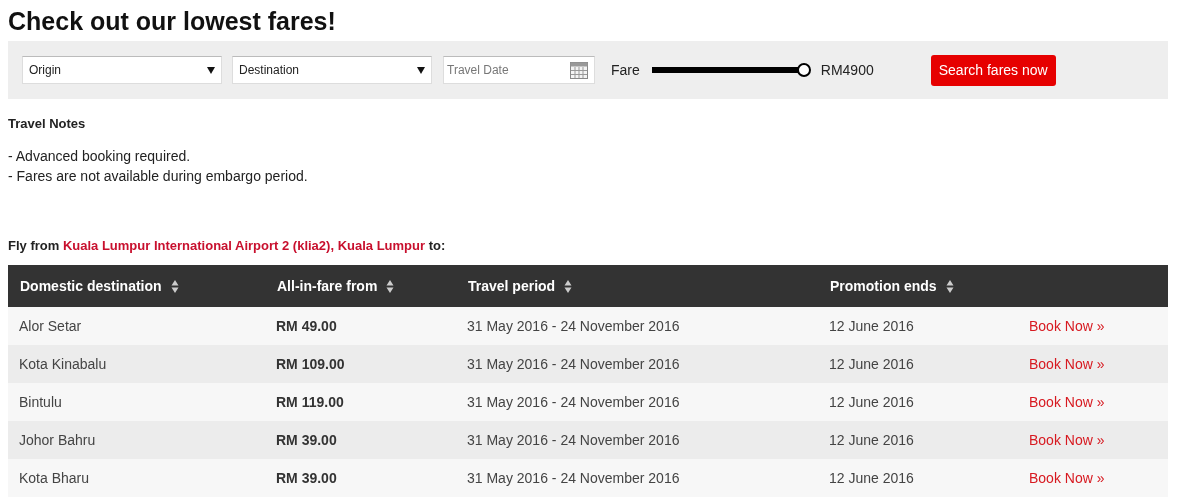 The width and height of the screenshot is (1179, 498). What do you see at coordinates (63, 364) in the screenshot?
I see `destination-text: Kota Kinabalu` at bounding box center [63, 364].